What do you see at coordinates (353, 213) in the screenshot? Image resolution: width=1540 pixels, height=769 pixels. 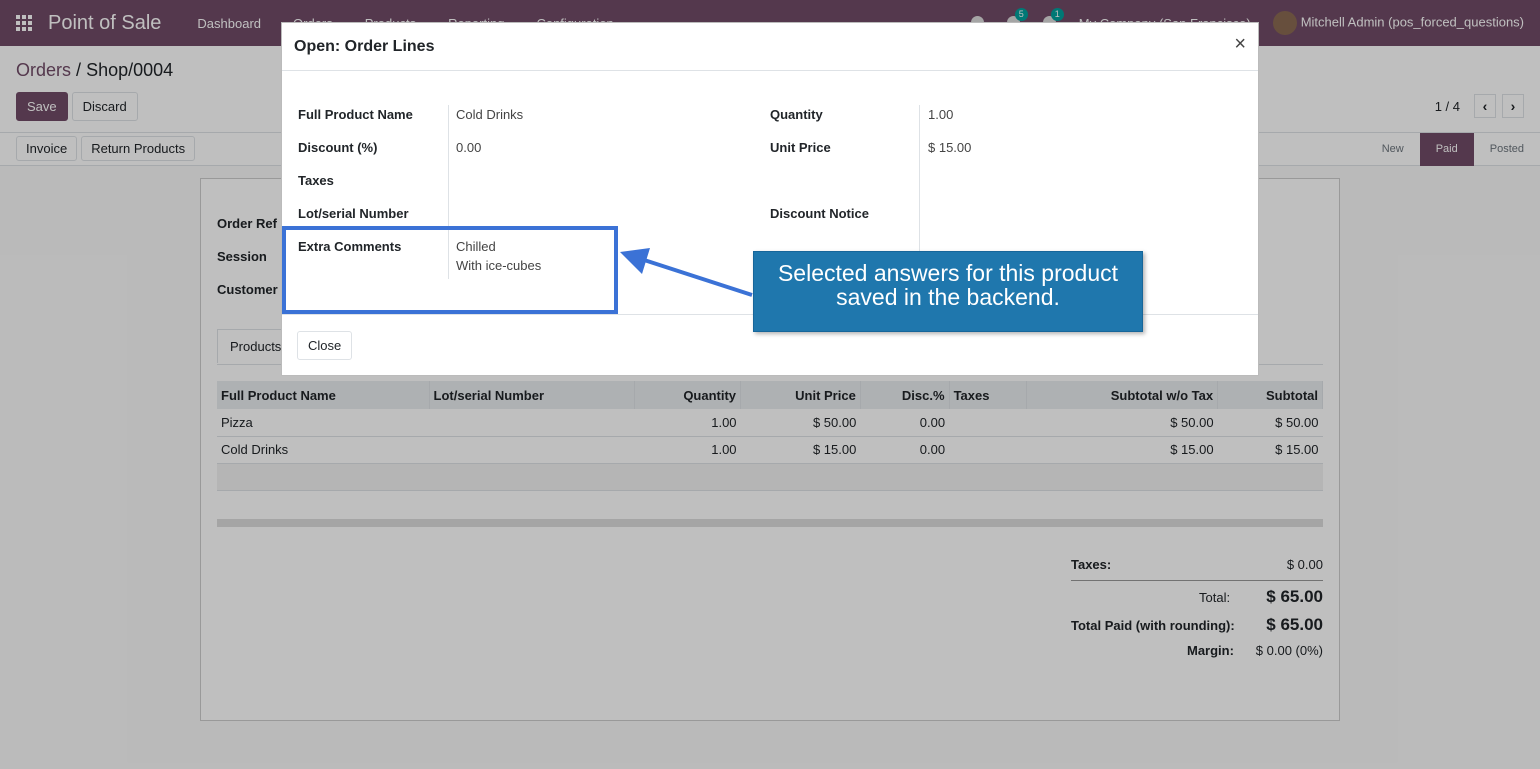 I see `lot-serial-label: Lot/serial Number` at bounding box center [353, 213].